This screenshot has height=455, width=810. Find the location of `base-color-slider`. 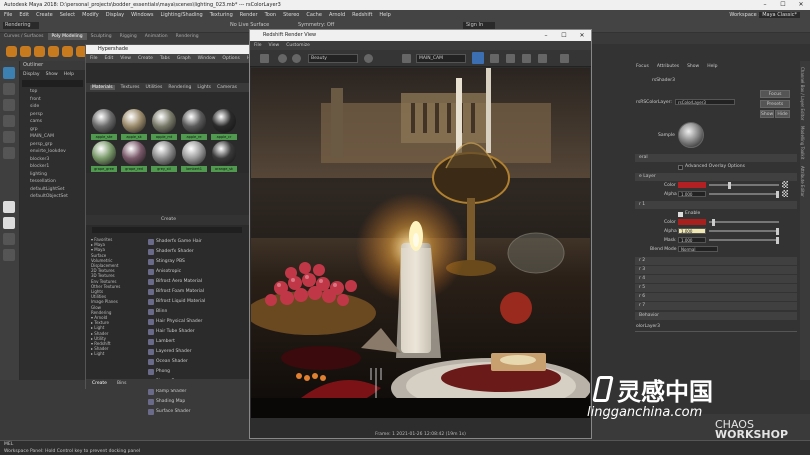

base-color-slider is located at coordinates (744, 185).